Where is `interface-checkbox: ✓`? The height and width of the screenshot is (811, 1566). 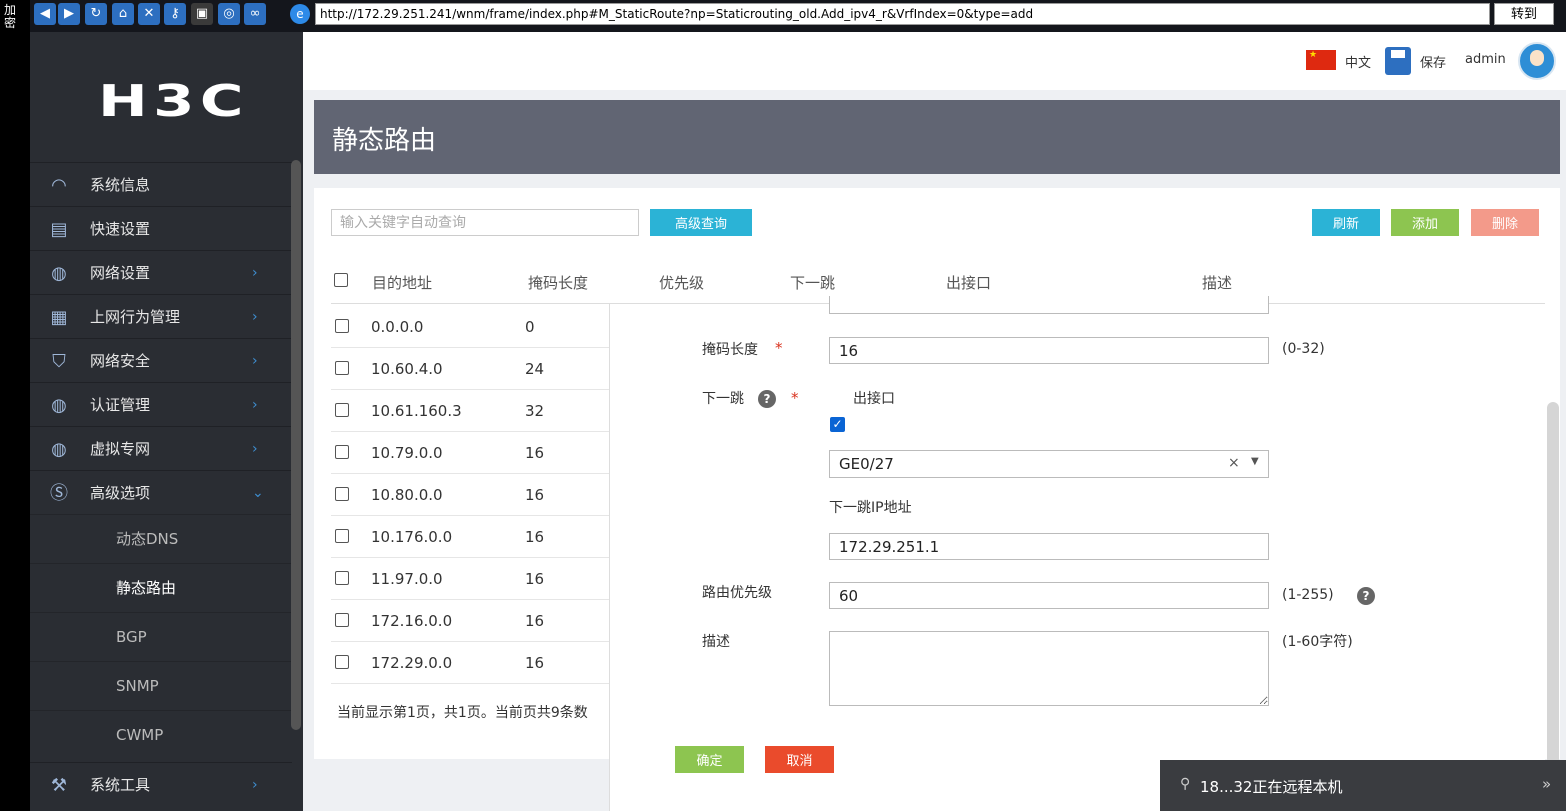
interface-checkbox: ✓ is located at coordinates (837, 424).